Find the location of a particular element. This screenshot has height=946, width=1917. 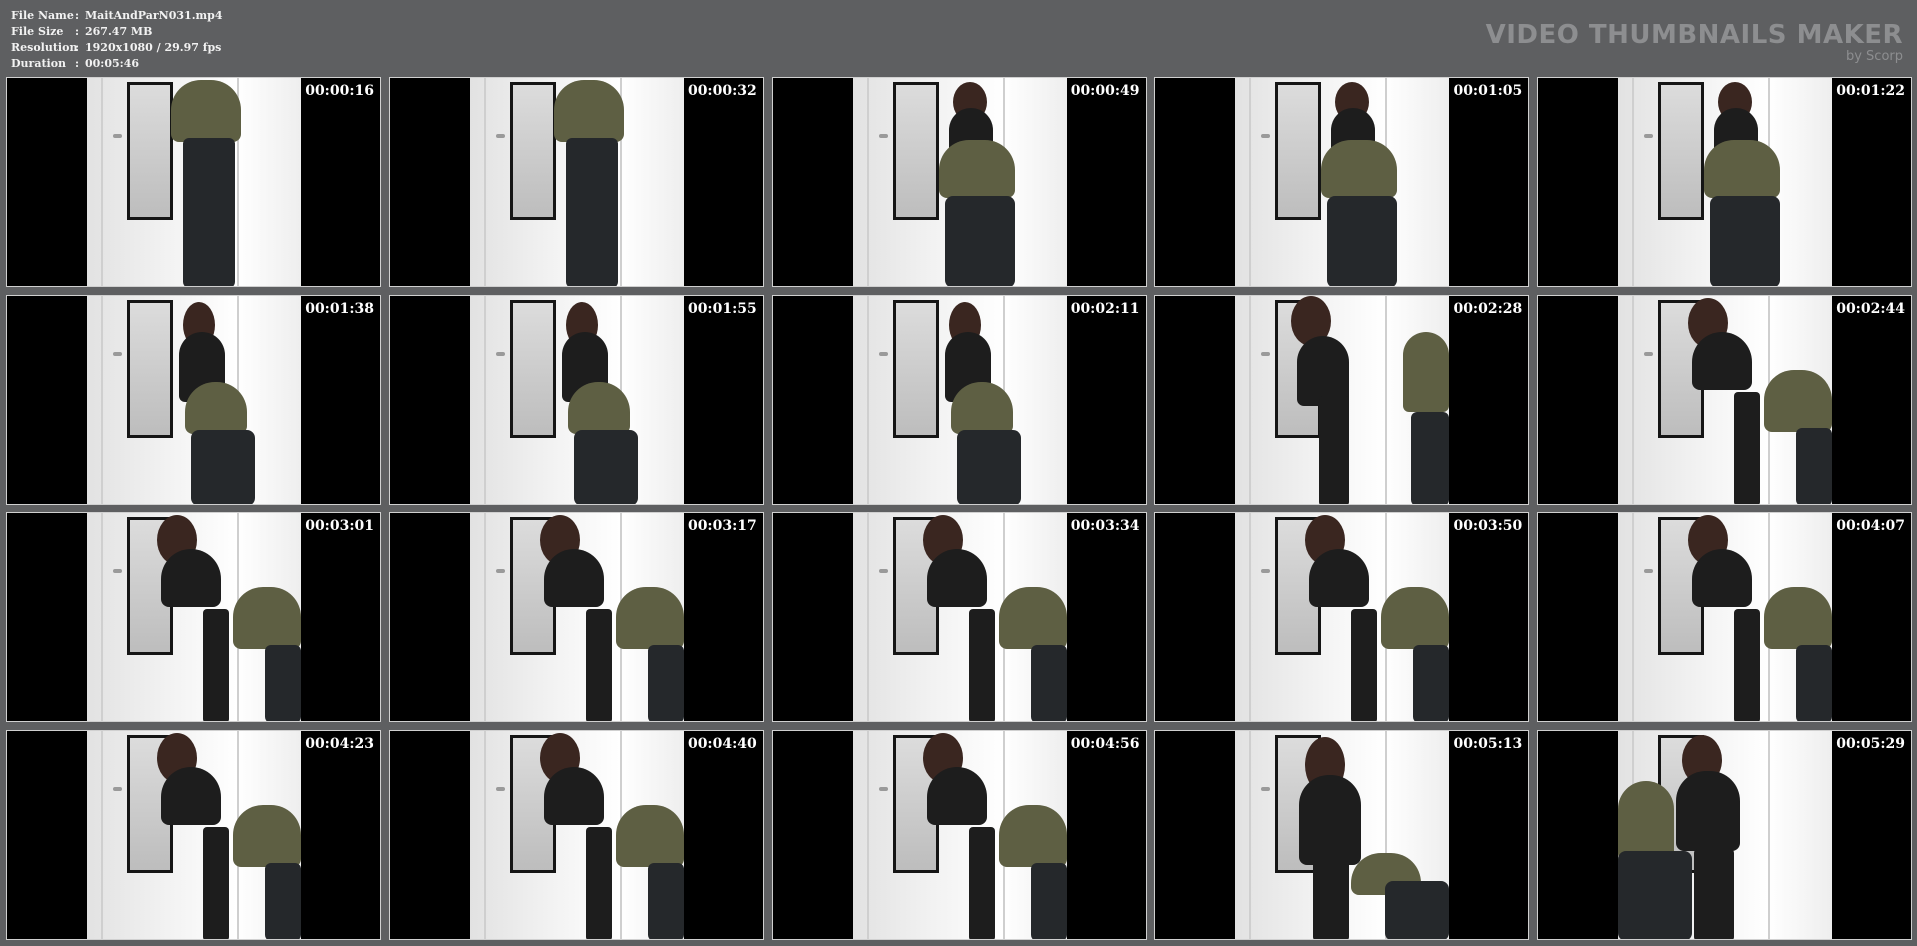

info-value: 00:05:46 is located at coordinates (112, 63).